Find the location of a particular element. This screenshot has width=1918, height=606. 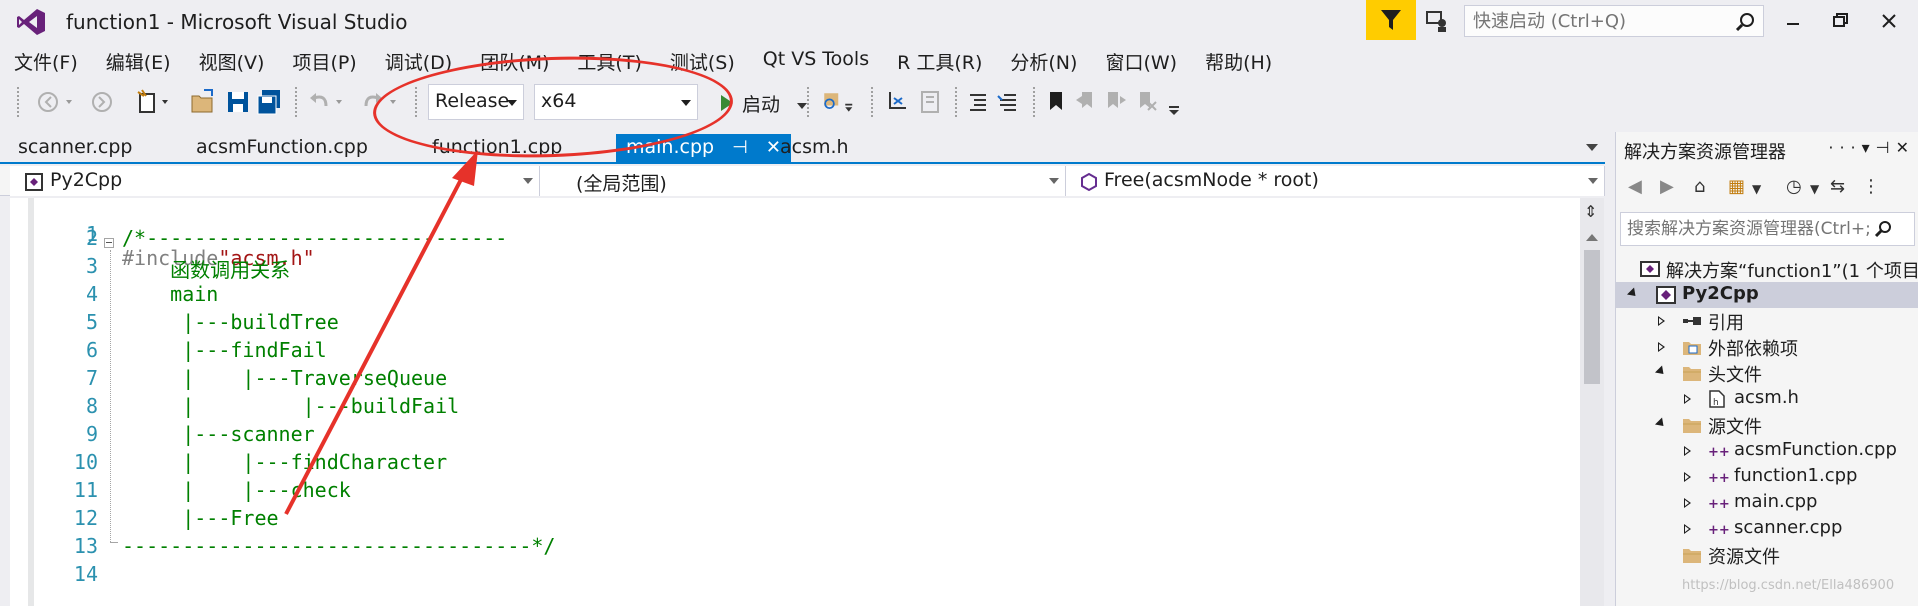

next-bookmark-icon is located at coordinates (1116, 102).